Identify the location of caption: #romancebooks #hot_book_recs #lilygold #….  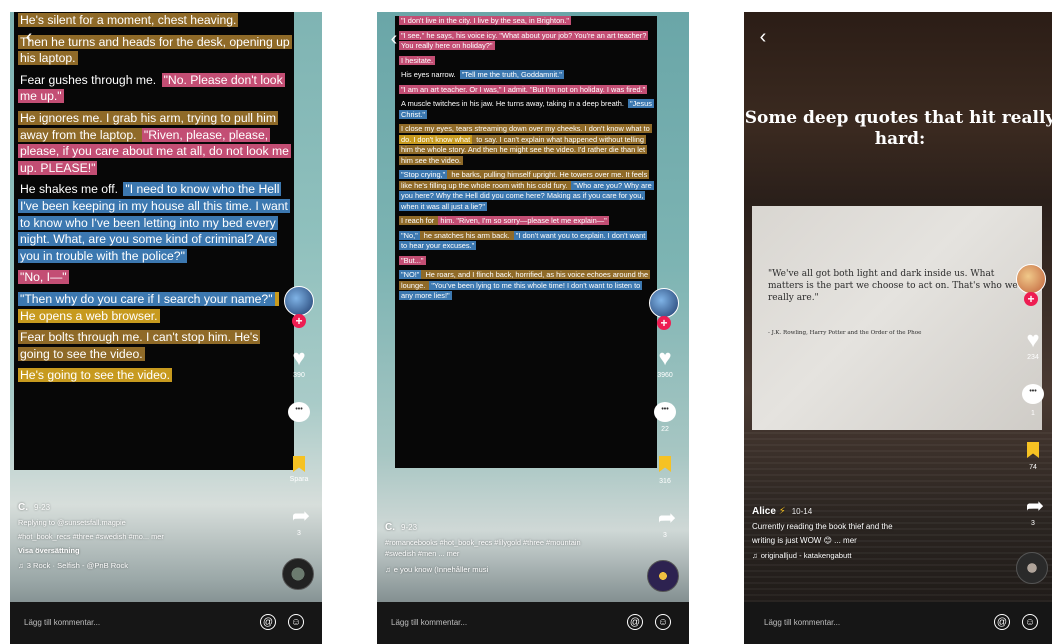
(495, 548).